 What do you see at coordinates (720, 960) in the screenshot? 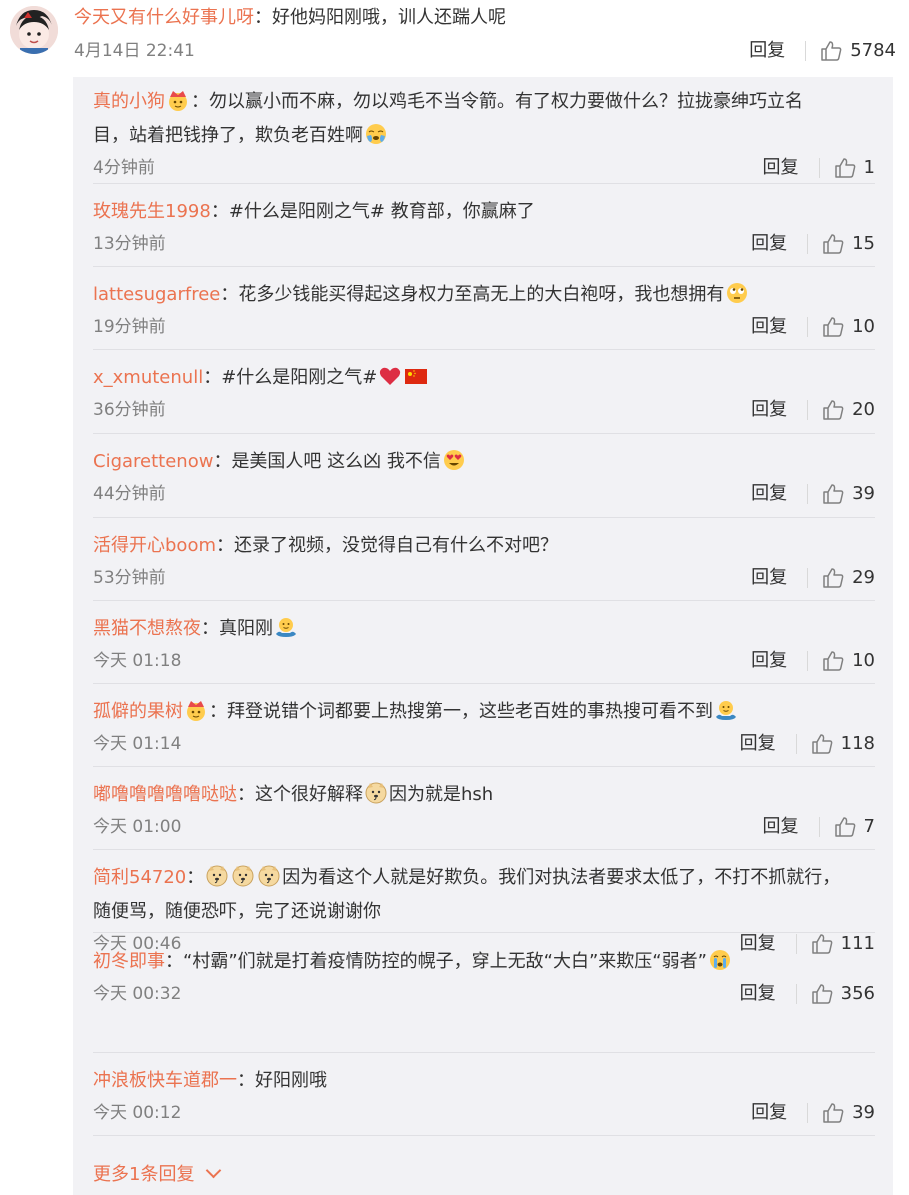
I see `crying-face-emoji-icon` at bounding box center [720, 960].